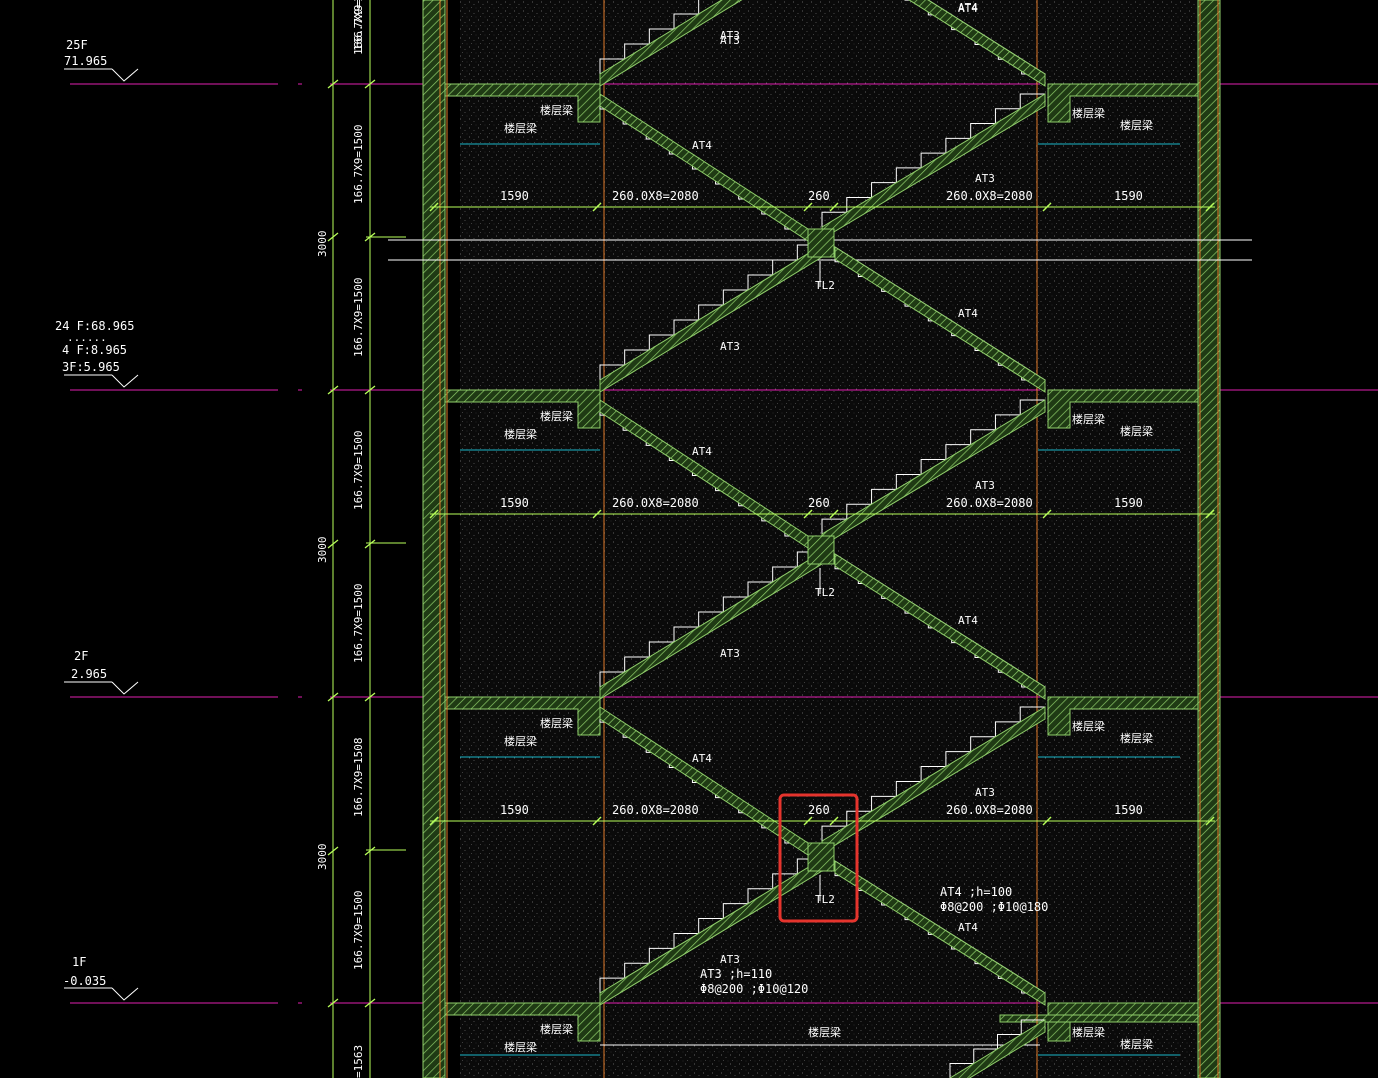 The width and height of the screenshot is (1378, 1078). What do you see at coordinates (81, 656) in the screenshot?
I see `level-2f-name: 2F` at bounding box center [81, 656].